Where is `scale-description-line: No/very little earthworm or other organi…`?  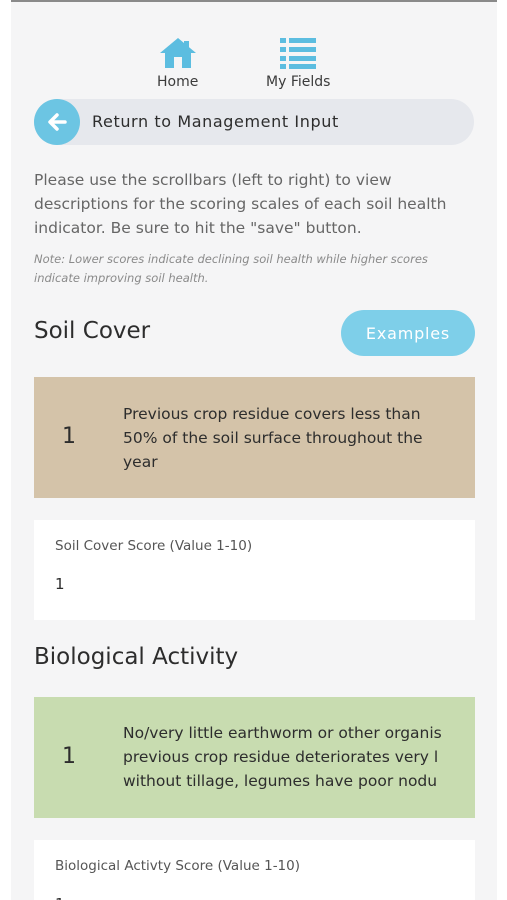
scale-description-line: No/very little earthworm or other organi… is located at coordinates (282, 733).